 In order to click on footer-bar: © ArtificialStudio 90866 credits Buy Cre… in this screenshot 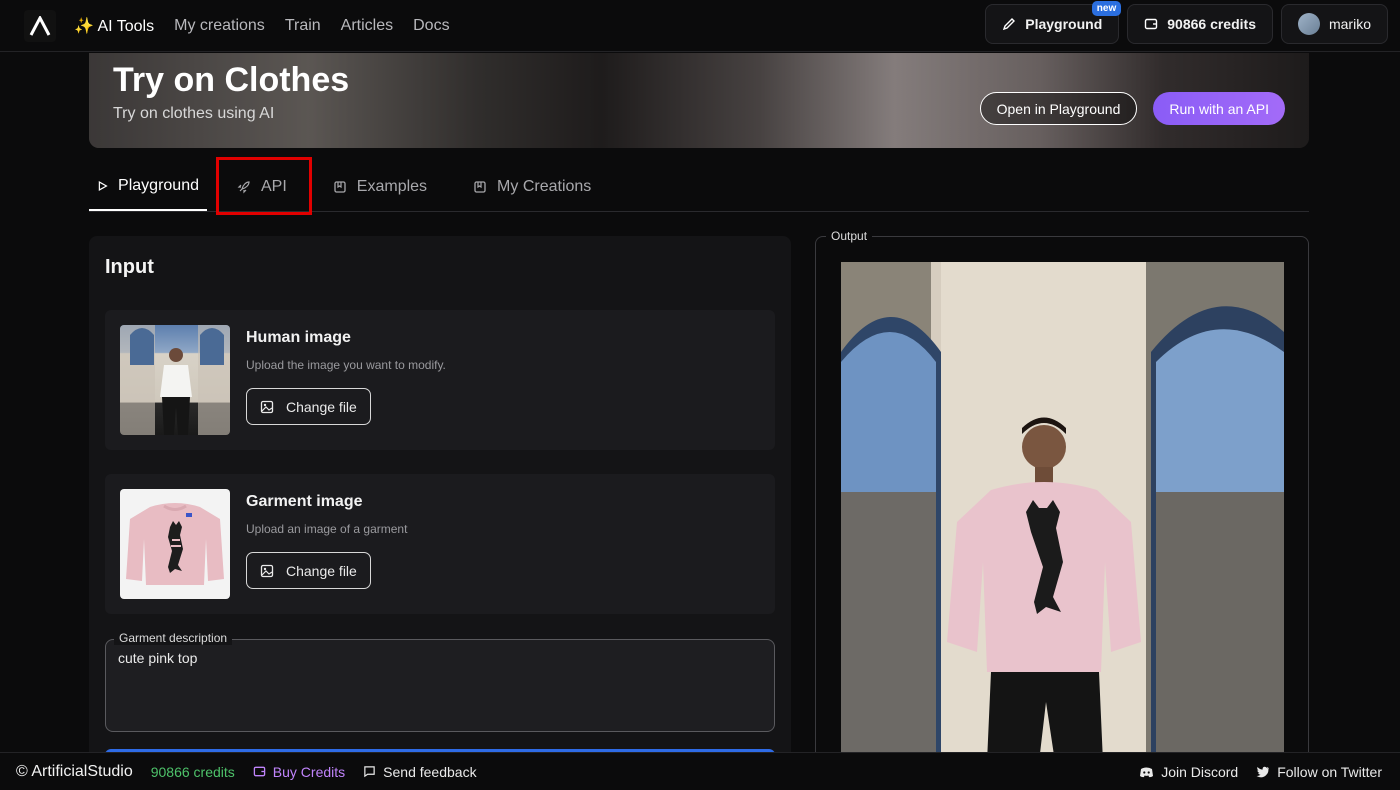, I will do `click(700, 771)`.